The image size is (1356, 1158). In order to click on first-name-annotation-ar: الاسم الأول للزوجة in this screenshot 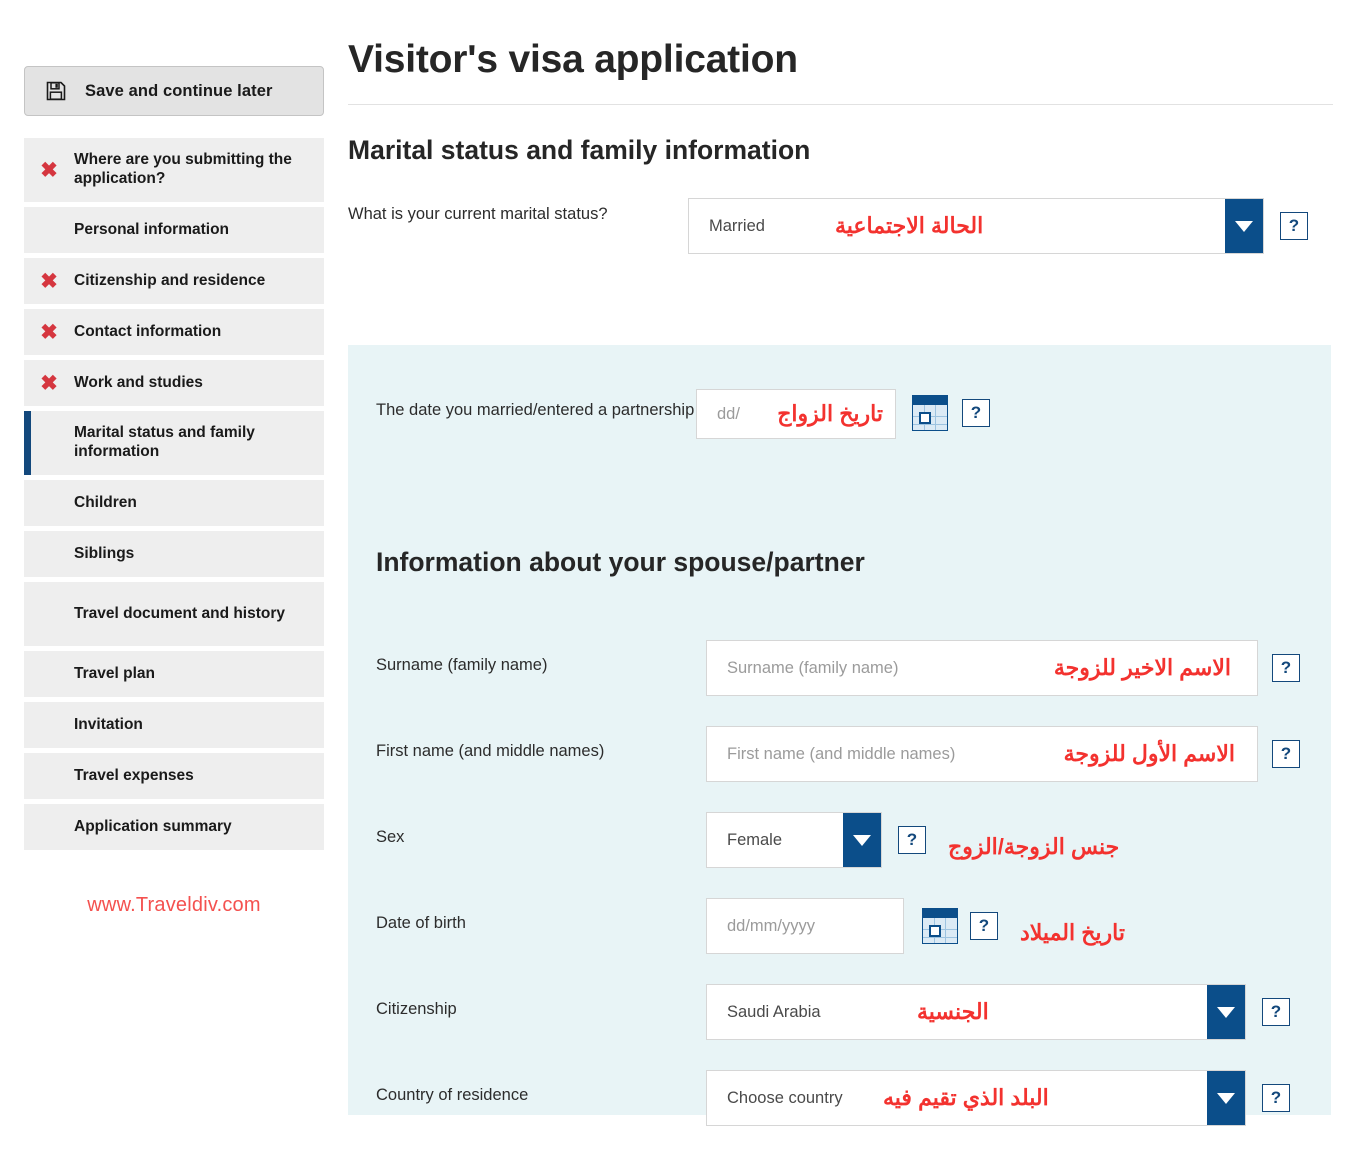, I will do `click(1149, 753)`.